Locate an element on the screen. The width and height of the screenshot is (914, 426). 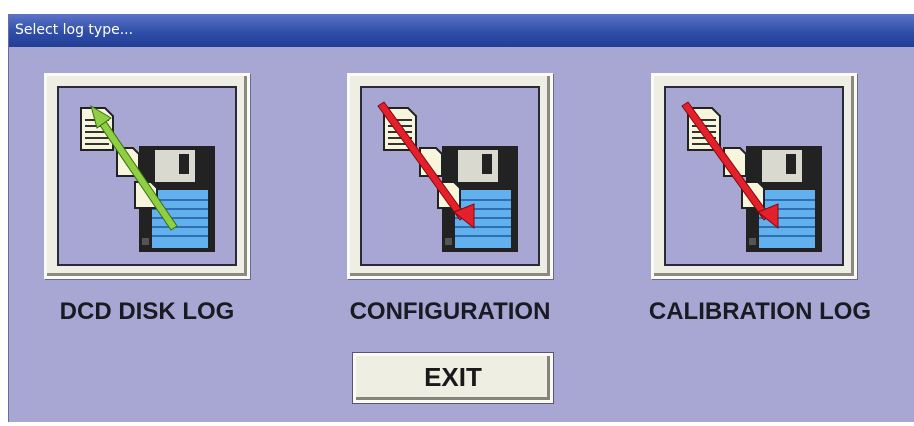
dcd-disk-log-face is located at coordinates (147, 176).